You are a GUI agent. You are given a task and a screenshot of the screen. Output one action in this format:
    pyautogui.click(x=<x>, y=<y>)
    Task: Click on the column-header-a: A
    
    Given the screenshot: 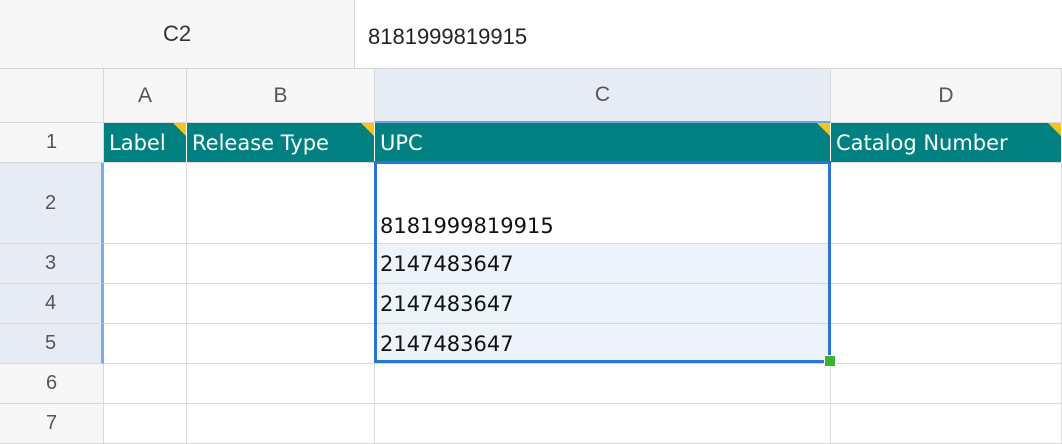 What is the action you would take?
    pyautogui.click(x=145, y=96)
    